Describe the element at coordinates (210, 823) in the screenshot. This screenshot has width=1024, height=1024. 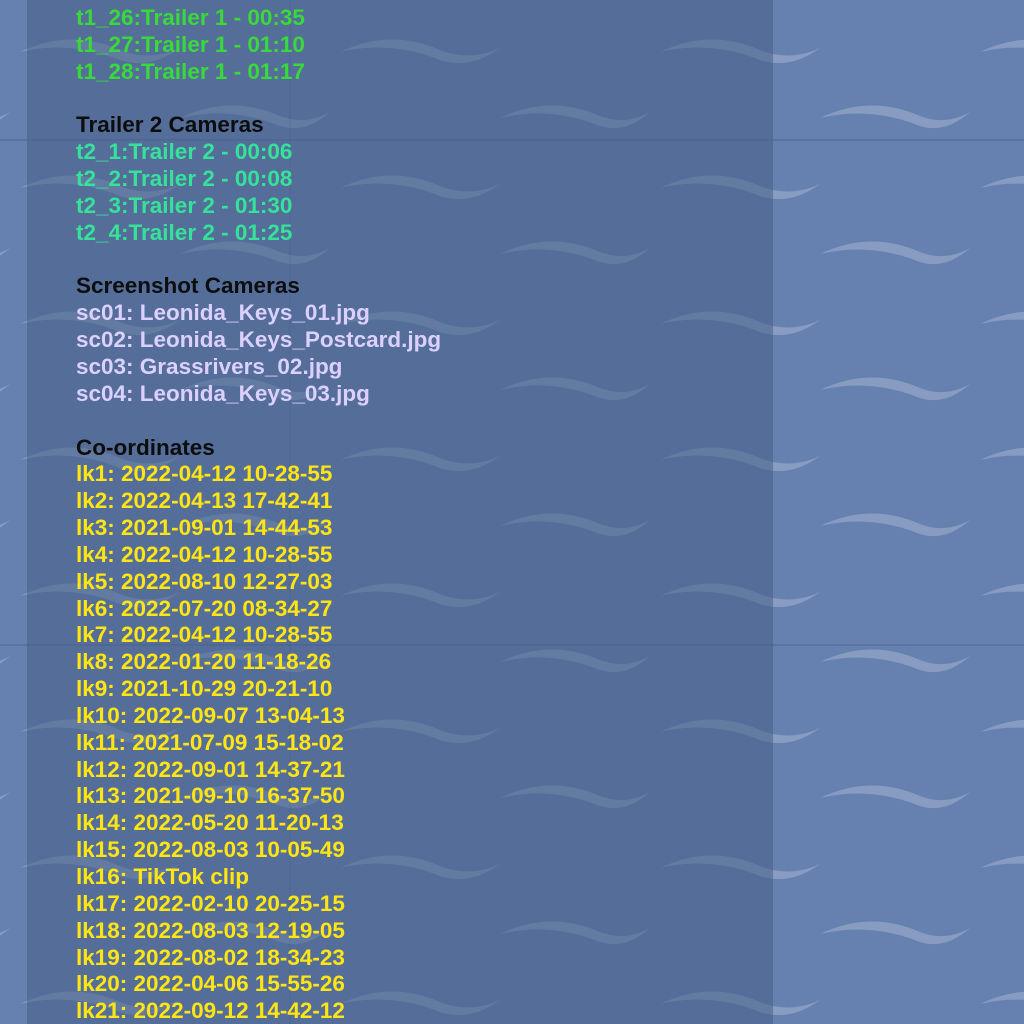
I see `coordinate-item: lk14: 2022-05-20 11-20-13` at that location.